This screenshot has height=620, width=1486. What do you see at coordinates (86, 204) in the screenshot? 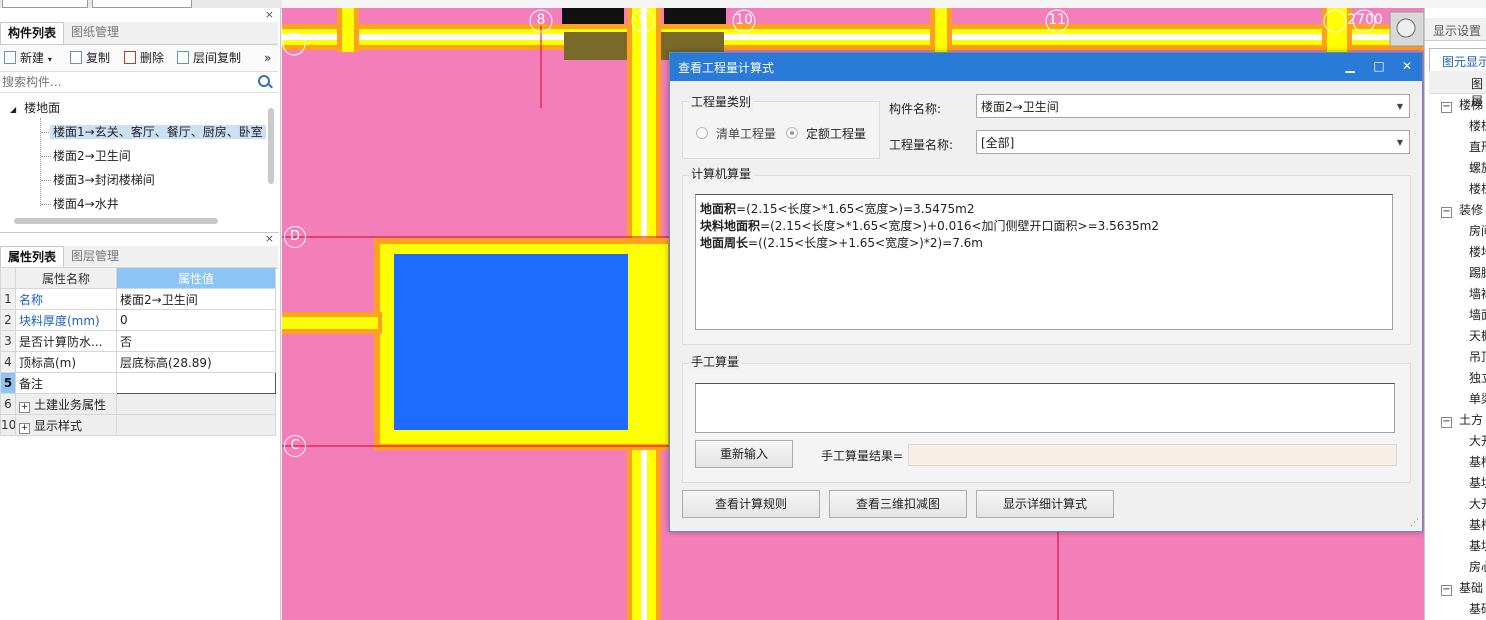
I see `tree-item-floor4: 楼面4→水井` at bounding box center [86, 204].